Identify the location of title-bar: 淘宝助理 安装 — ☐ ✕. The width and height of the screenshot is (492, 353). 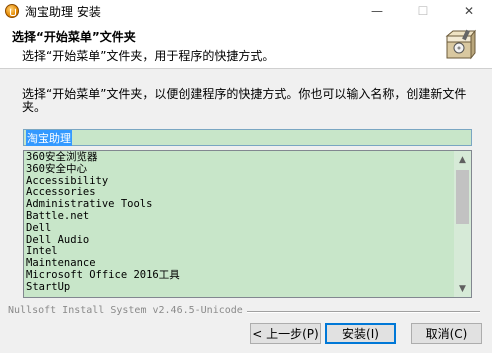
(246, 11).